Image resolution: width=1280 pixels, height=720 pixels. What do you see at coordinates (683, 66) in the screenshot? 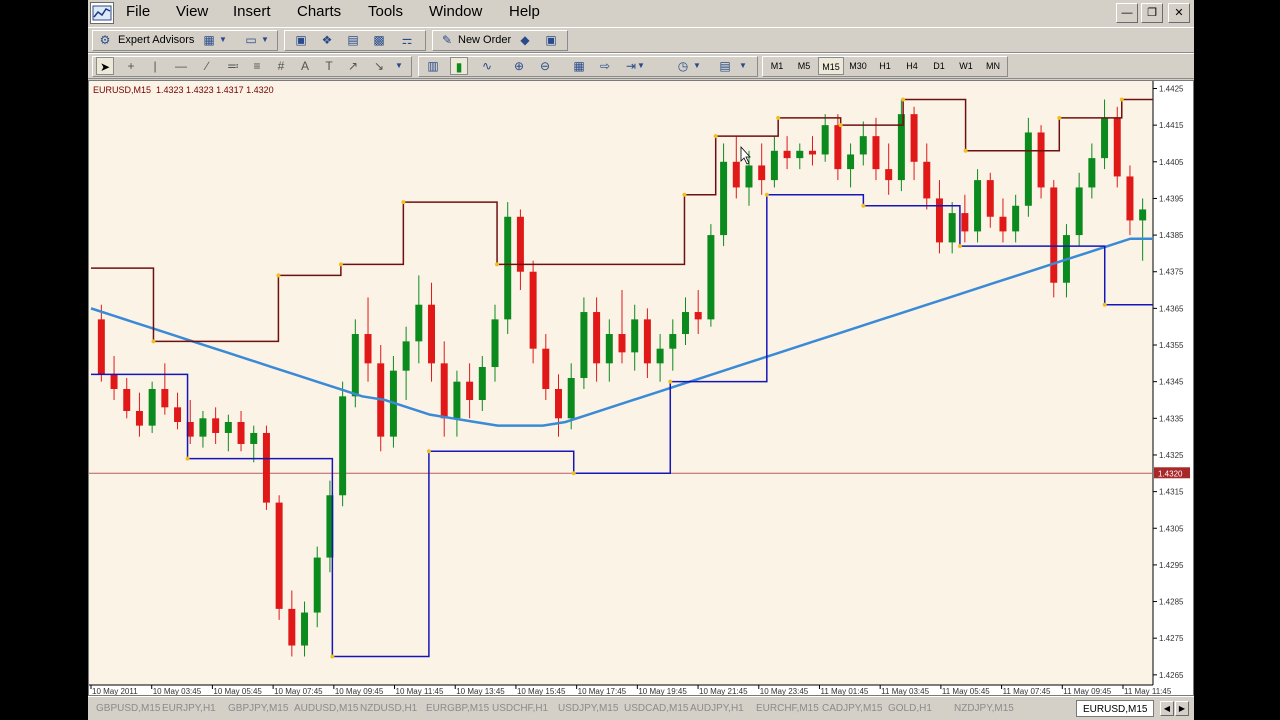
I see `periods-icon: ◷` at bounding box center [683, 66].